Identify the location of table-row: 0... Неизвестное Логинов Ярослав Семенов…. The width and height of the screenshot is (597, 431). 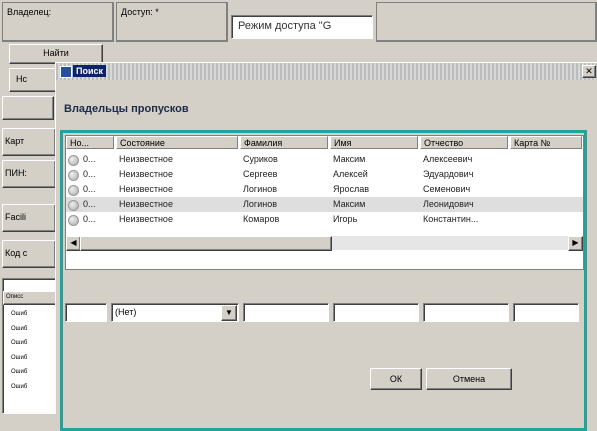
(324, 189).